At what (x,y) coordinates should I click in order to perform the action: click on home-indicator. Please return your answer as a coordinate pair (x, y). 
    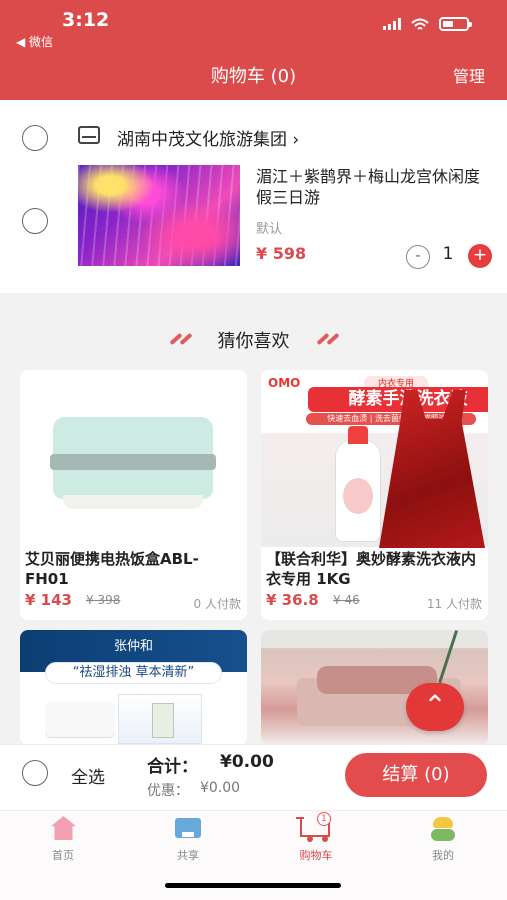
    Looking at the image, I should click on (253, 885).